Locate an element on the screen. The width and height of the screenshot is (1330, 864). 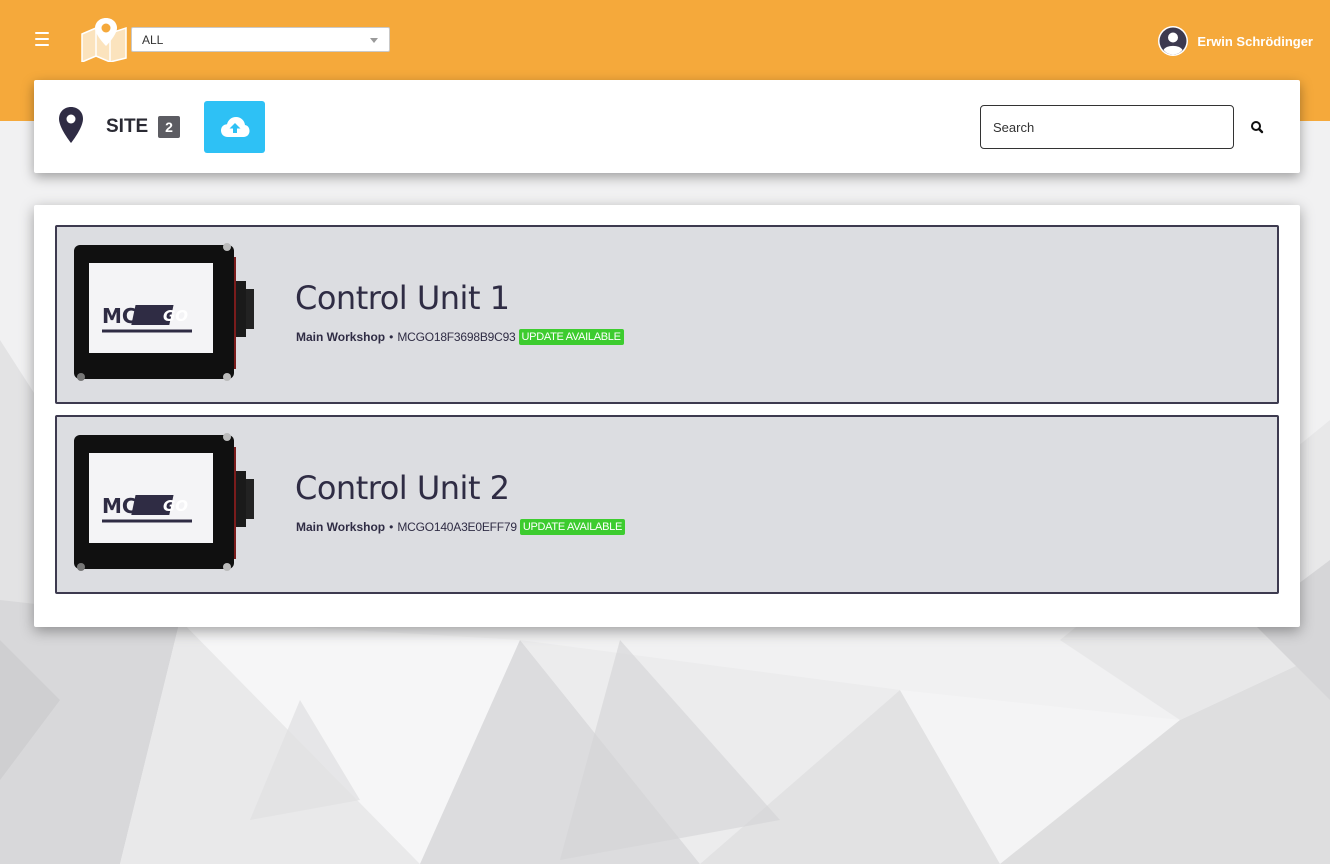
device-serial: MCGO18F3698B9C93 is located at coordinates (456, 337).